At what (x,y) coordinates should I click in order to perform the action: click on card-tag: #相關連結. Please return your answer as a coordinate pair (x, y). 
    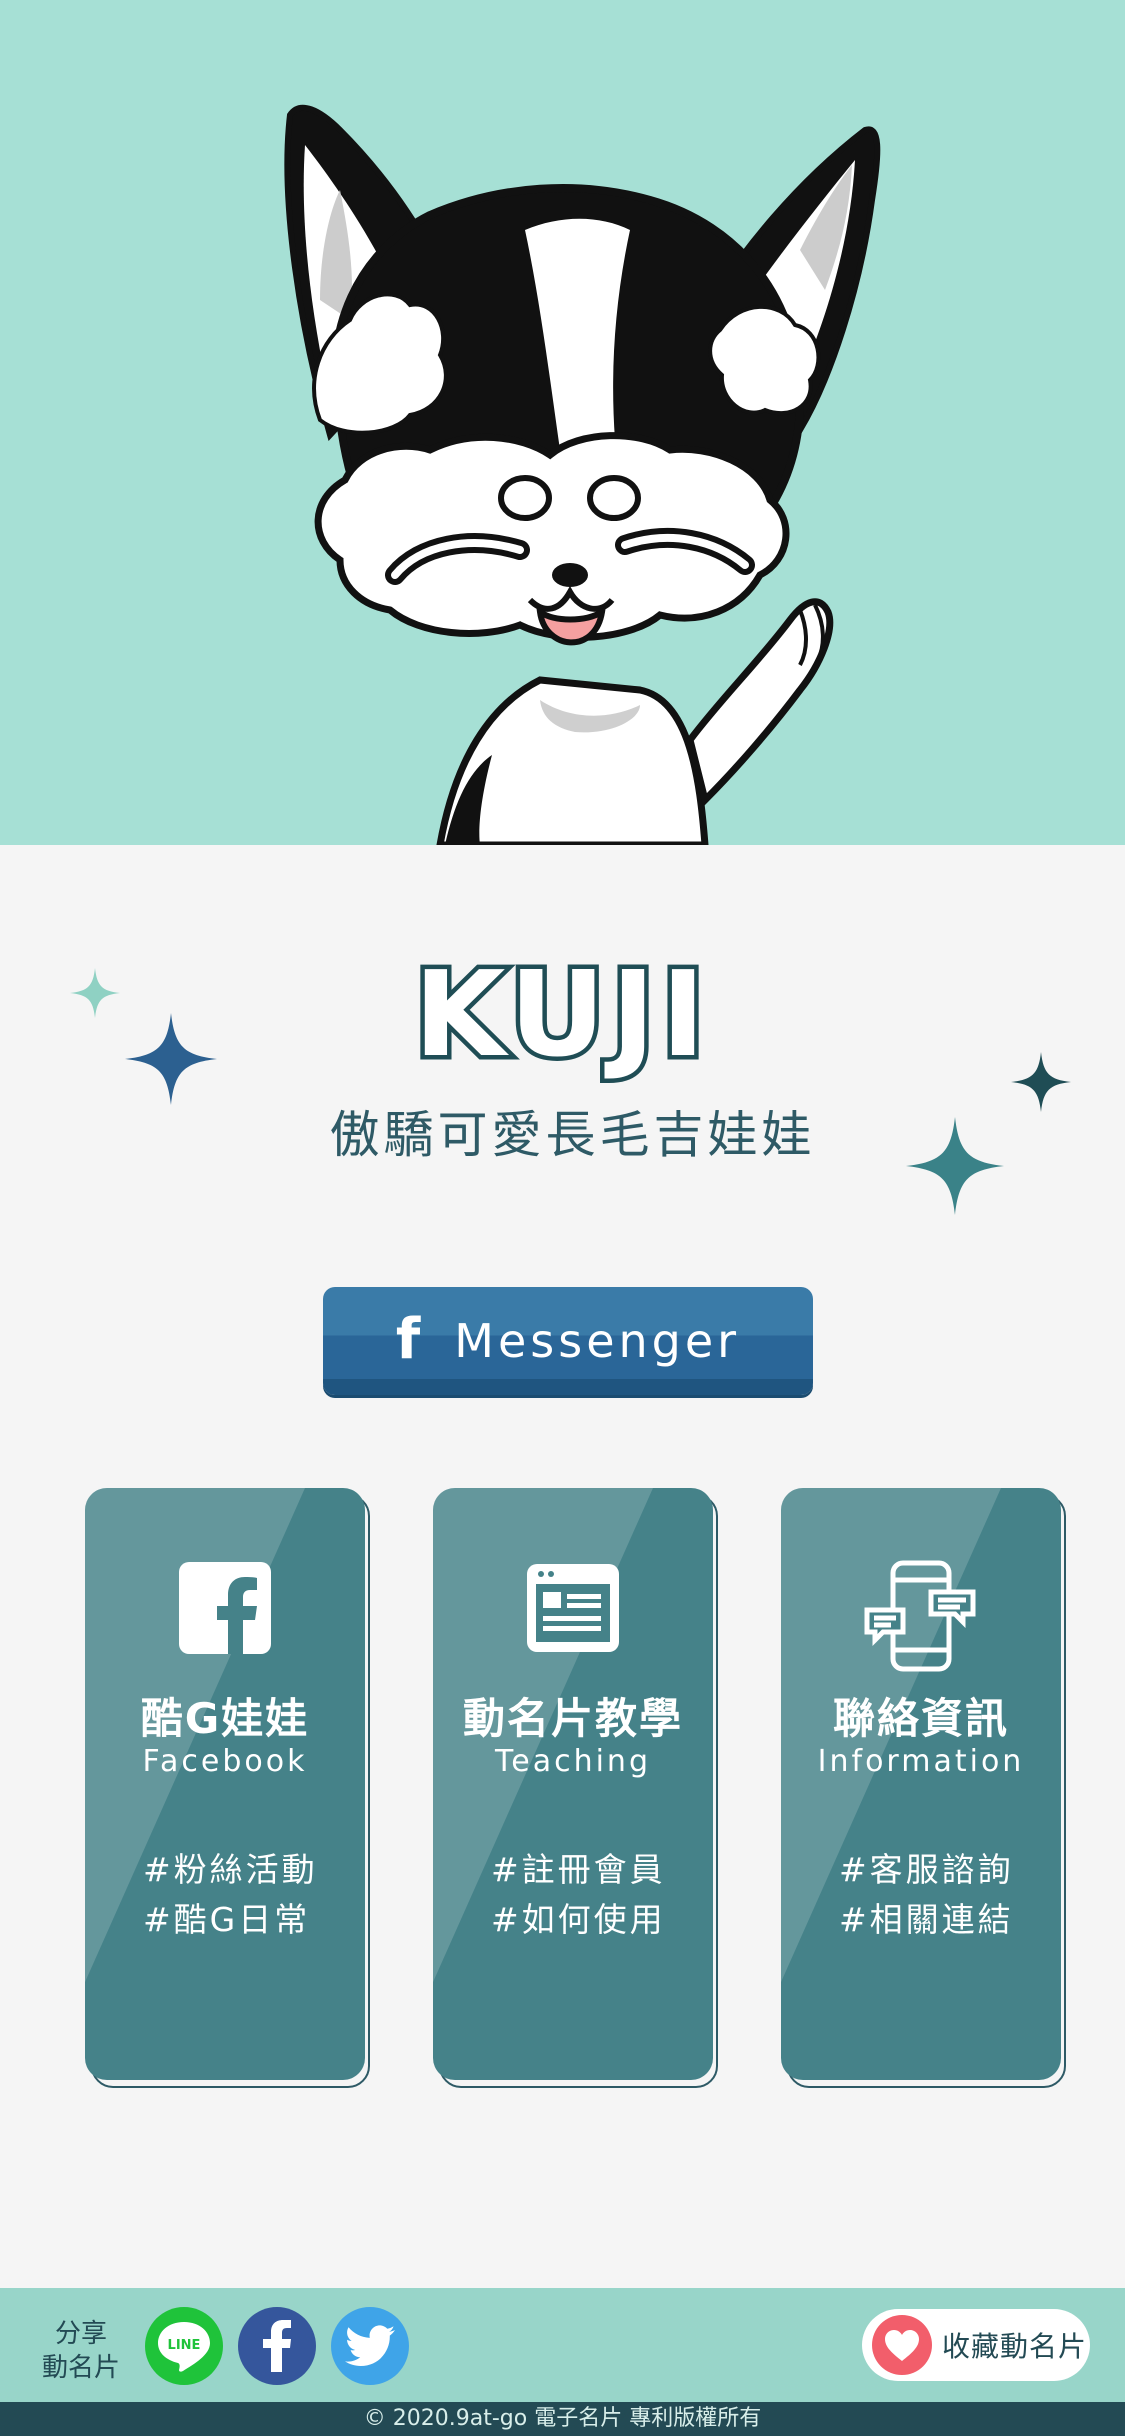
    Looking at the image, I should click on (926, 1919).